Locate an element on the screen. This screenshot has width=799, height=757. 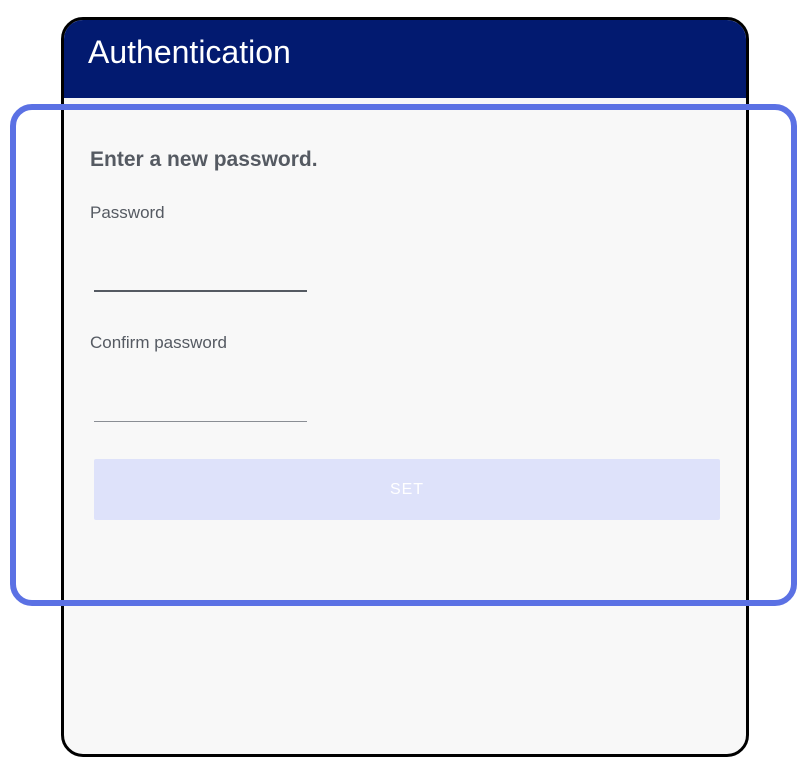
app-bar: Authentication is located at coordinates (405, 59).